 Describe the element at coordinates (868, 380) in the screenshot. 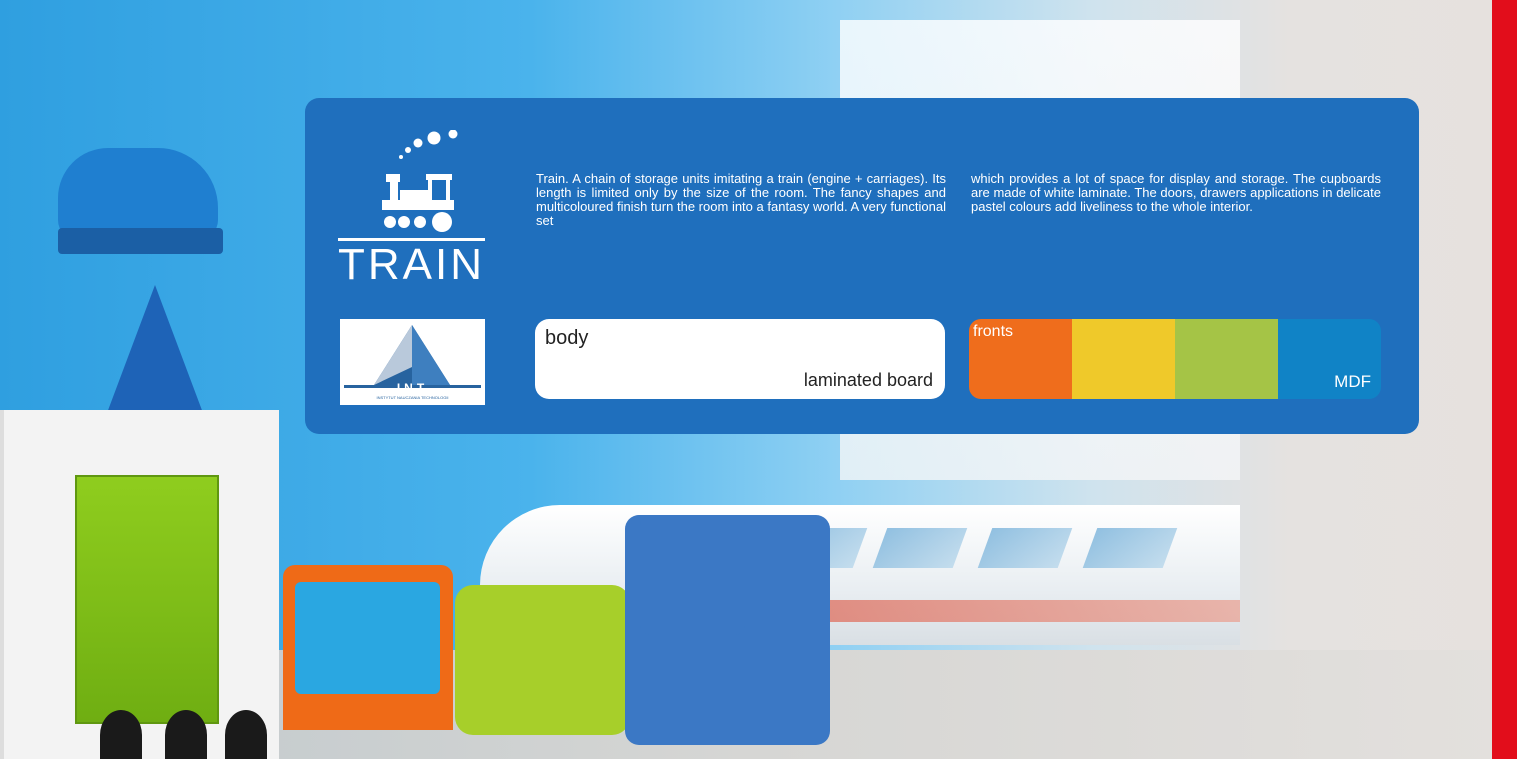

I see `body-material-value: laminated board` at that location.